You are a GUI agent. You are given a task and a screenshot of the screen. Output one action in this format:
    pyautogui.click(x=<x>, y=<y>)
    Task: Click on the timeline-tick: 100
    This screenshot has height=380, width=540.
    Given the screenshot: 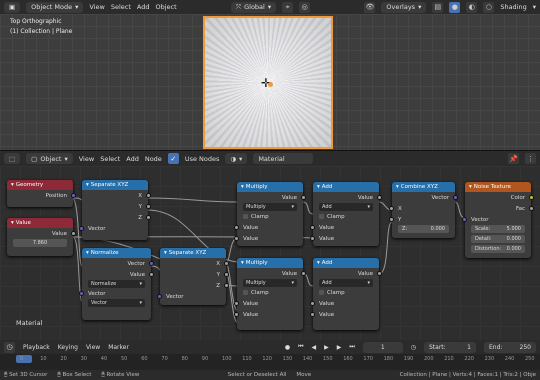 What is the action you would take?
    pyautogui.click(x=227, y=359)
    